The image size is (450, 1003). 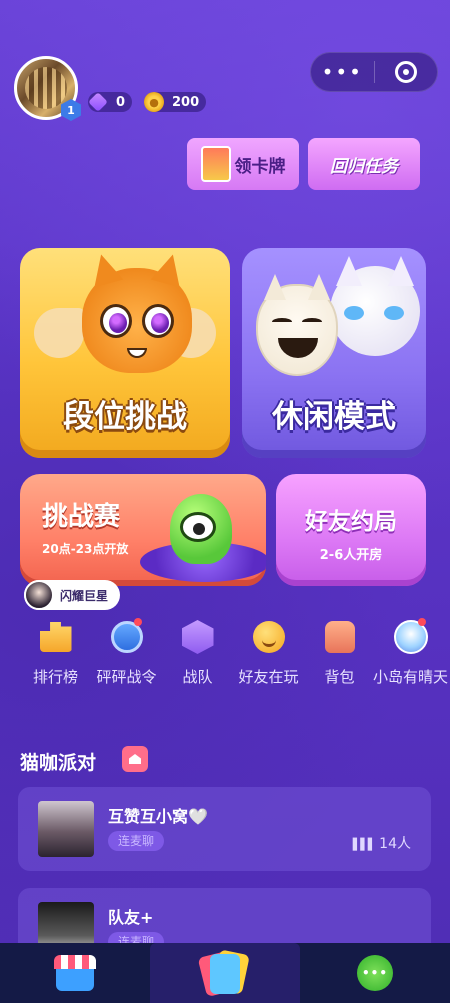 What do you see at coordinates (201, 529) in the screenshot?
I see `alien-mascot` at bounding box center [201, 529].